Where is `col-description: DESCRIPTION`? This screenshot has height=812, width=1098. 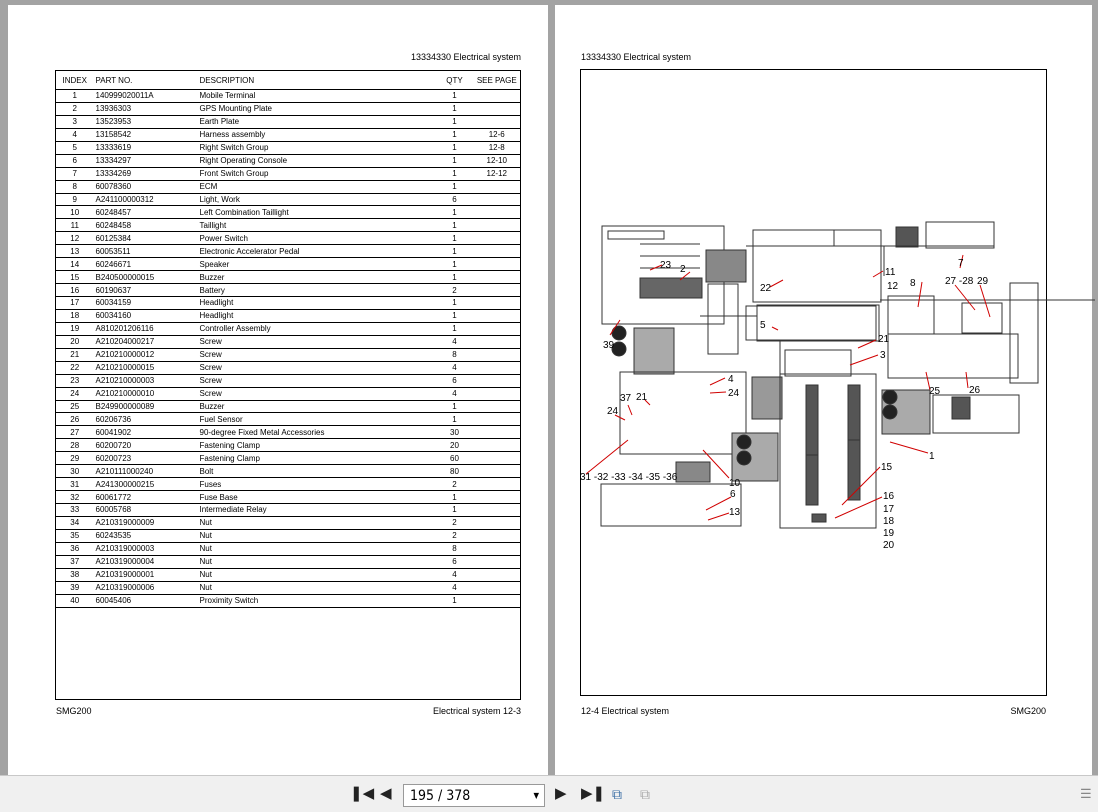
col-description: DESCRIPTION is located at coordinates (316, 80).